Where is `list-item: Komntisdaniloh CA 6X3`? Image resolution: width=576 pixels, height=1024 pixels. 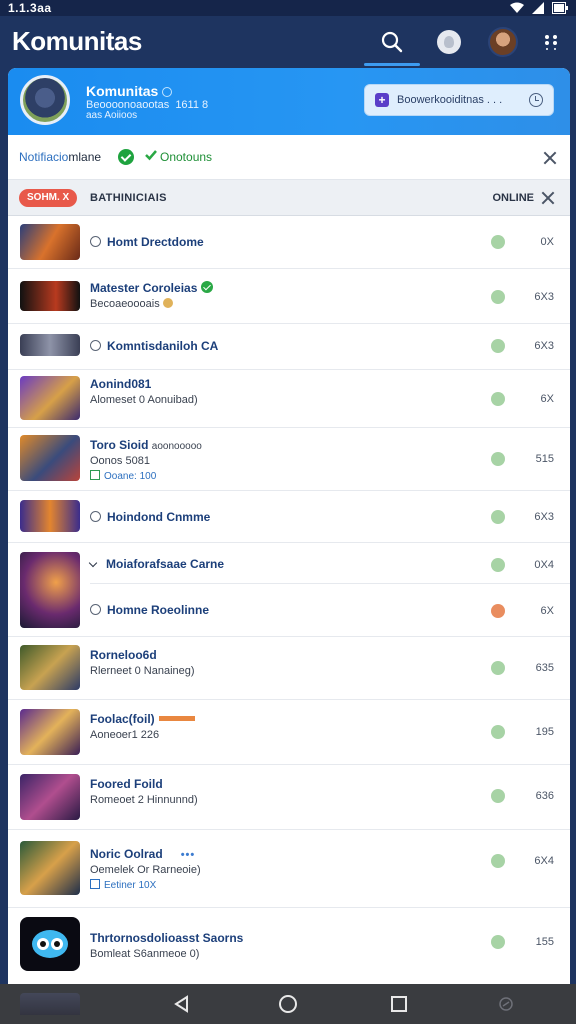
list-item: Komntisdaniloh CA 6X3 is located at coordinates (289, 347).